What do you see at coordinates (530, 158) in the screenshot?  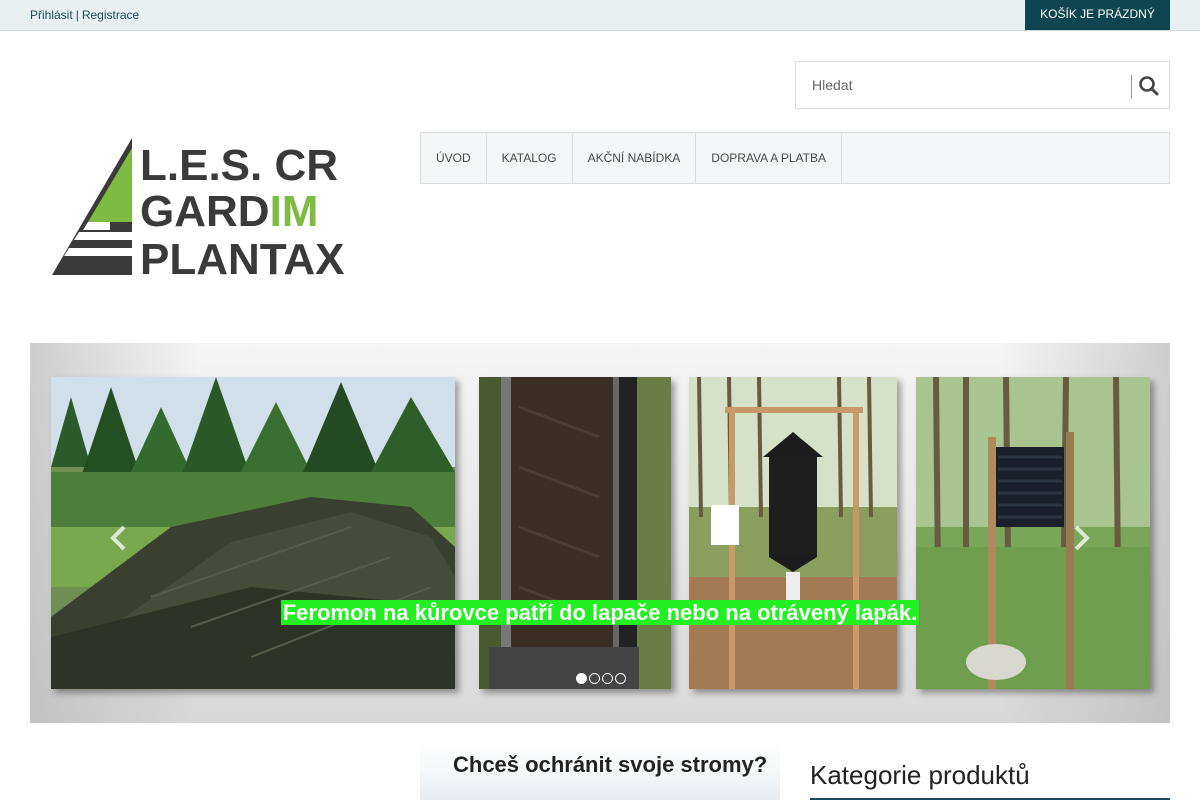 I see `nav-item-katalog: KATALOG` at bounding box center [530, 158].